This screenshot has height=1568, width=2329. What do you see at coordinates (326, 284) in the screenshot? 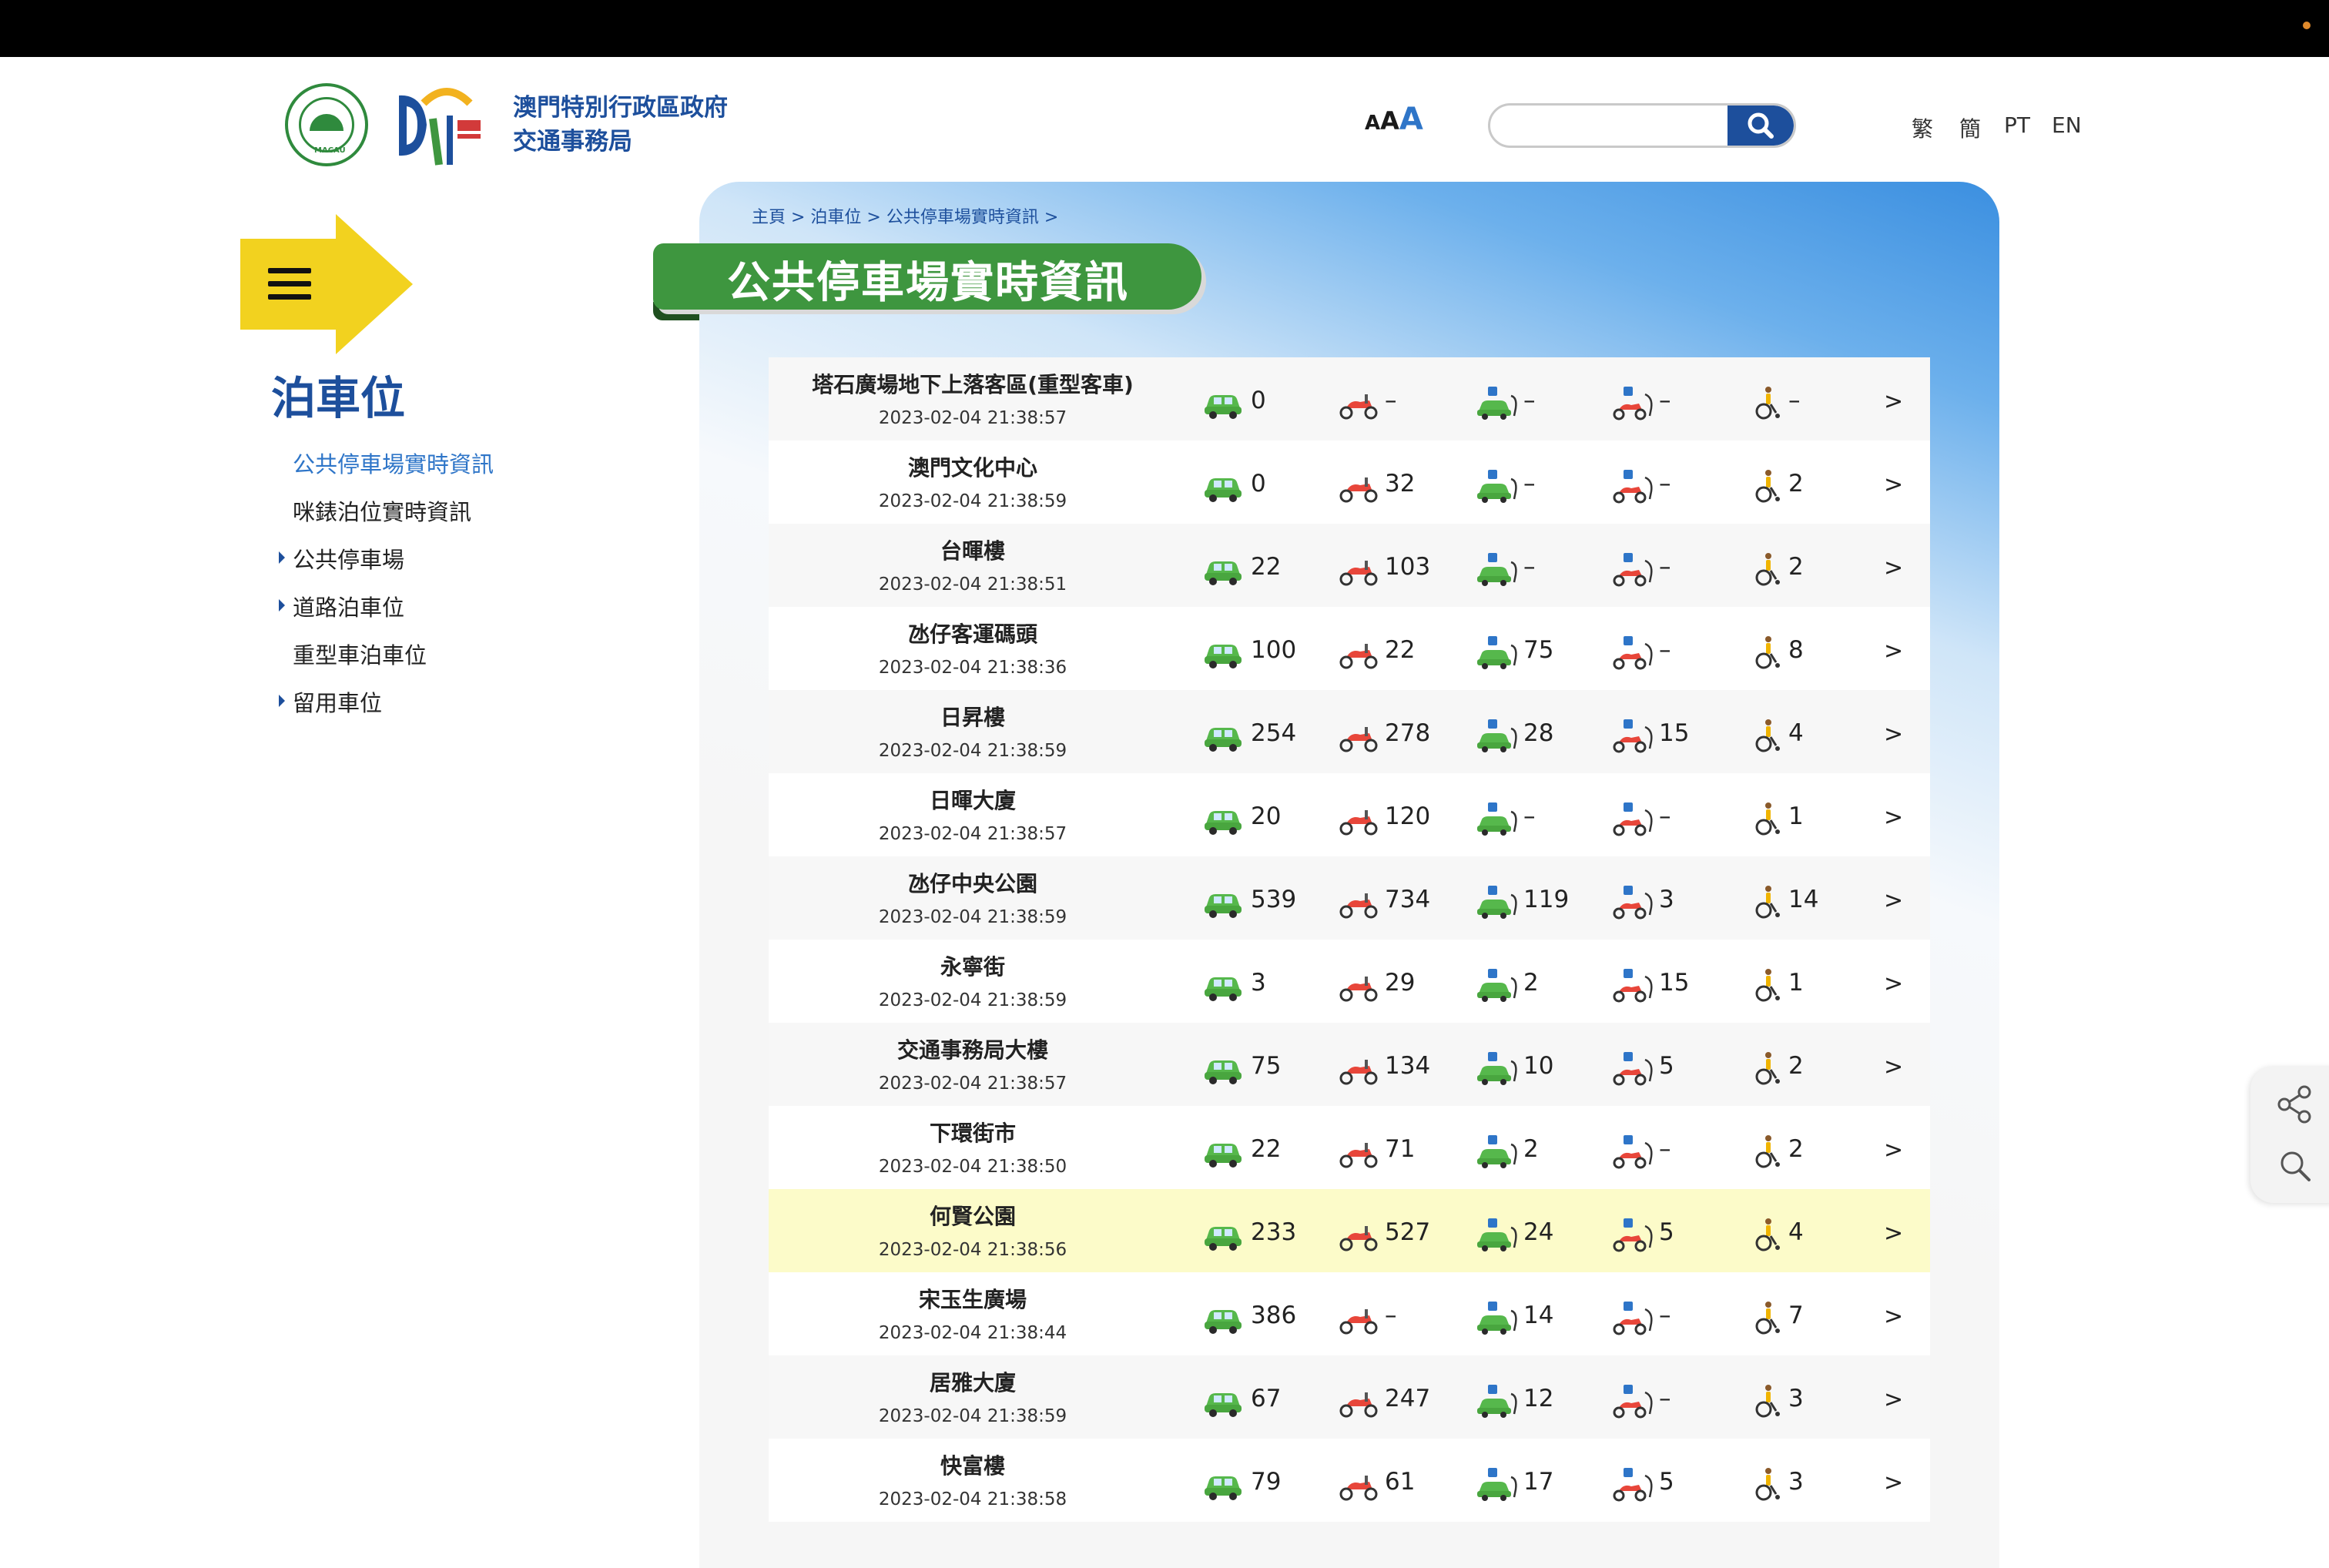
I see `menu-toggle-button` at bounding box center [326, 284].